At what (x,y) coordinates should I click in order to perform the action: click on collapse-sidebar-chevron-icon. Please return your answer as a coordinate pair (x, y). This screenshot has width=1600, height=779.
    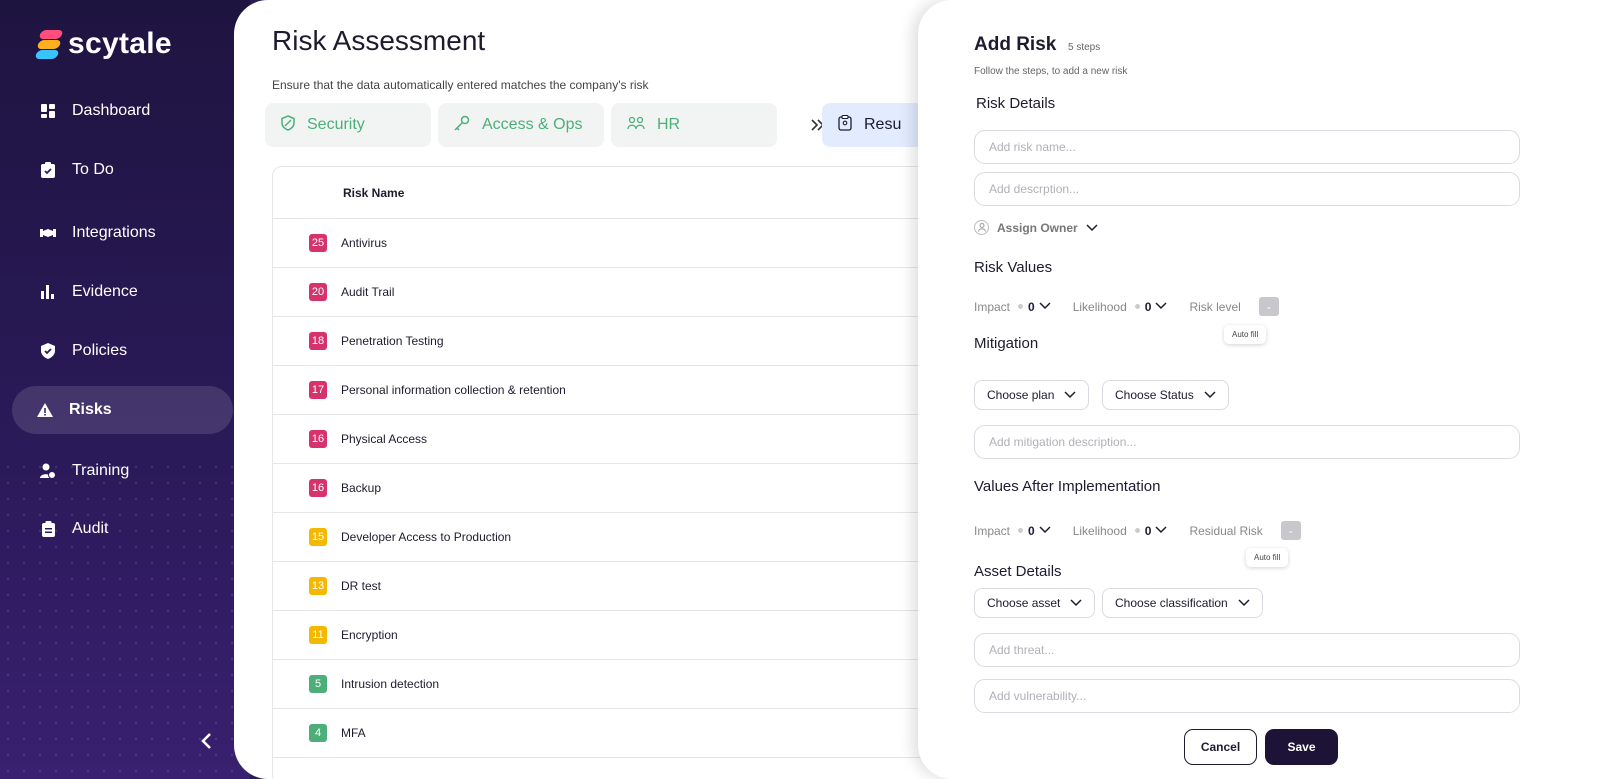
    Looking at the image, I should click on (210, 742).